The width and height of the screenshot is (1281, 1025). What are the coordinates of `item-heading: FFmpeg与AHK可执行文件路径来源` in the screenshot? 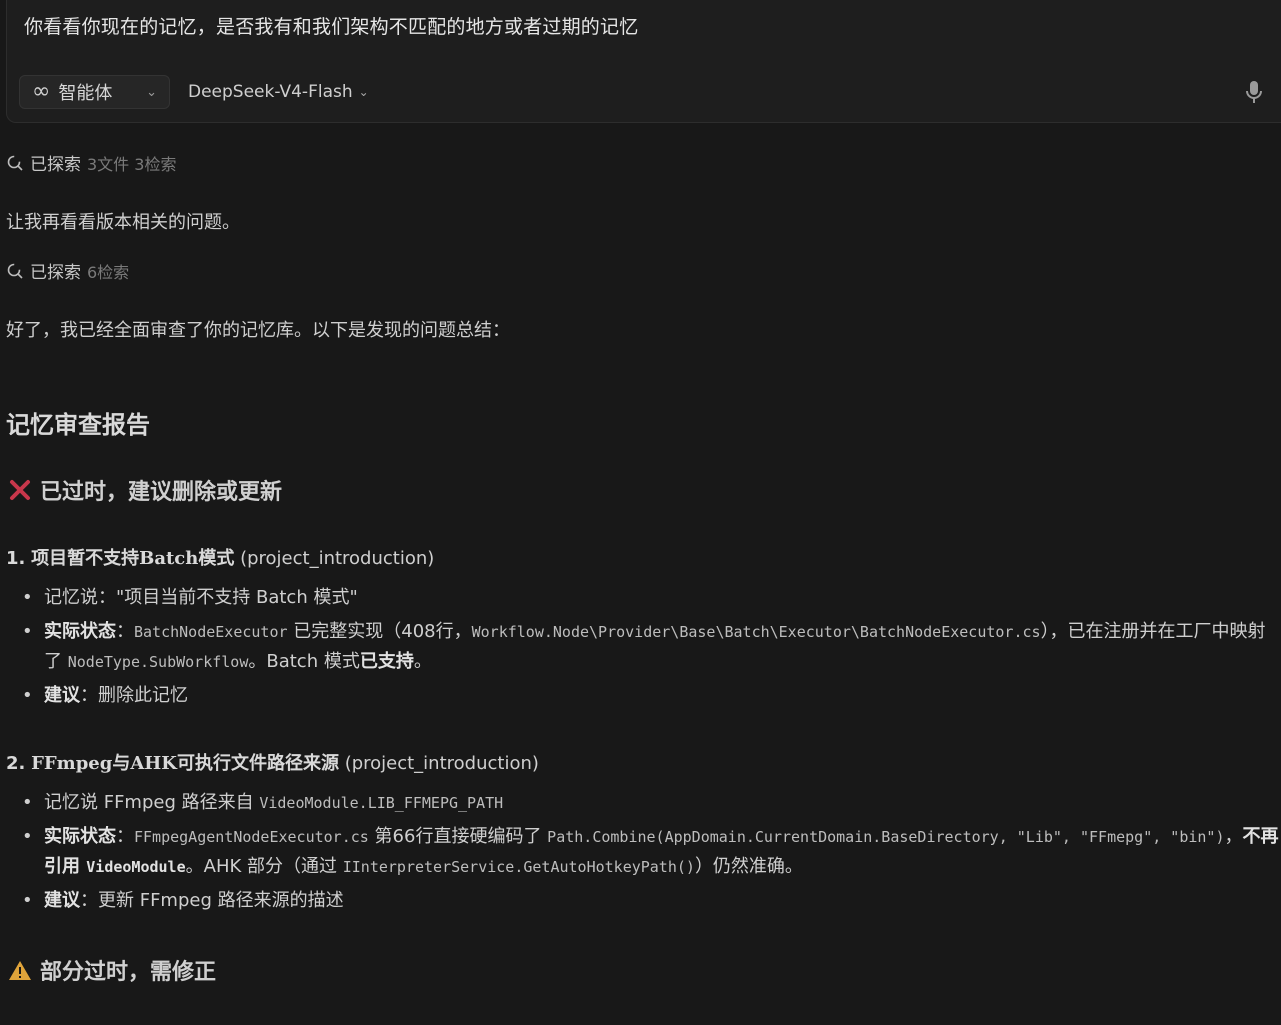 It's located at (185, 763).